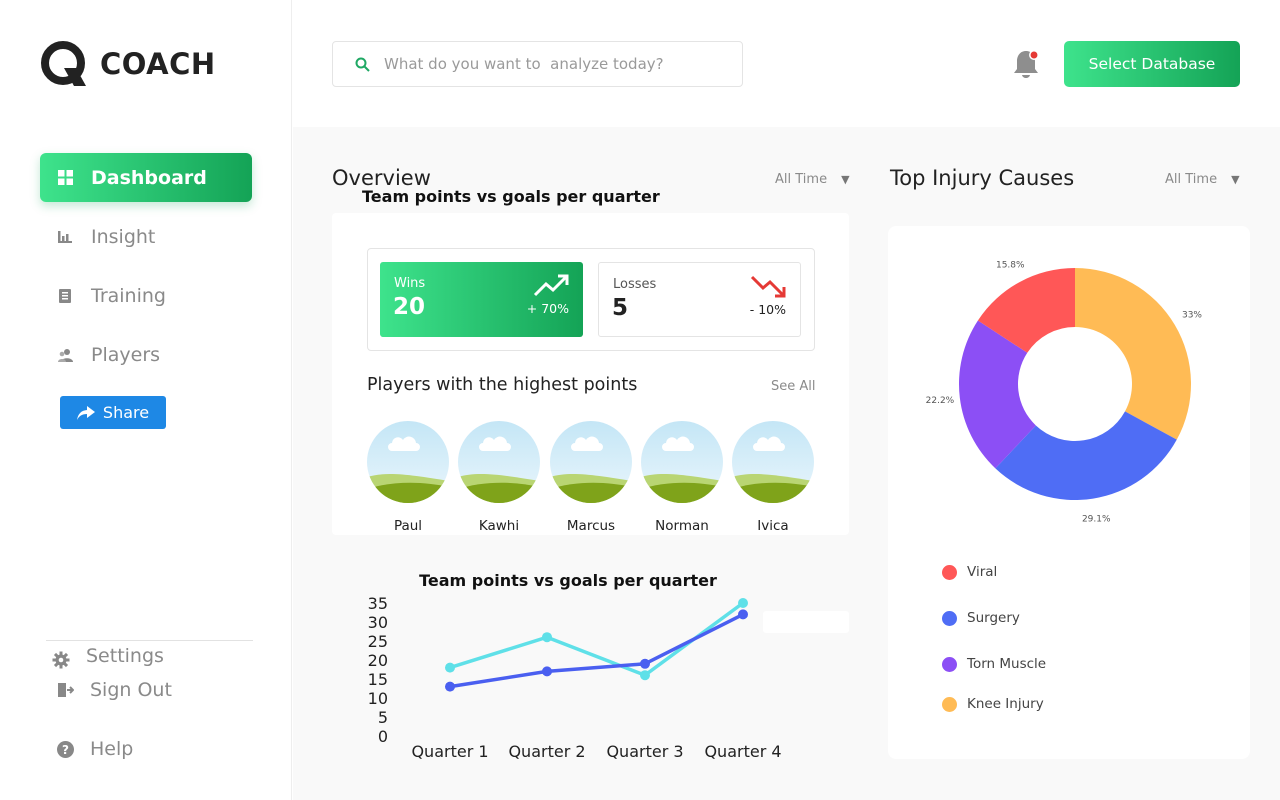 The height and width of the screenshot is (800, 1280). Describe the element at coordinates (1133, 354) in the screenshot. I see `slice-knee-injury` at that location.